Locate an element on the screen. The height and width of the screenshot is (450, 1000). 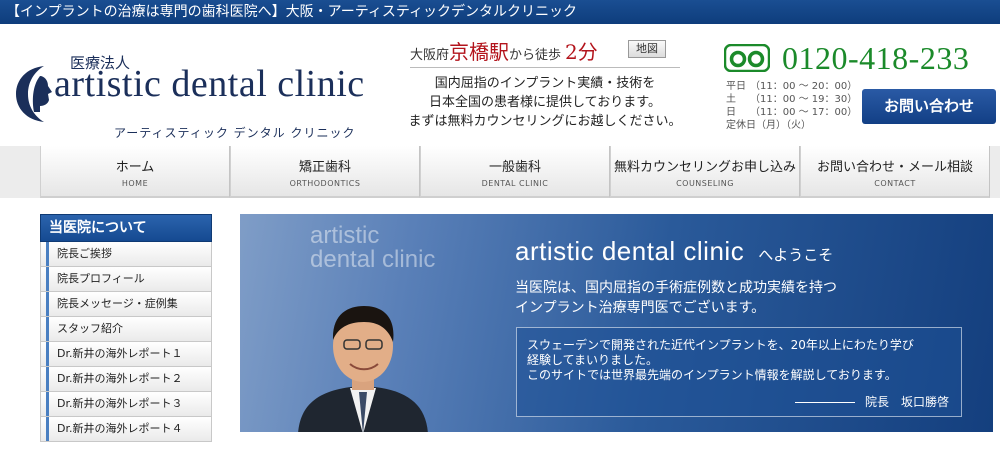
intro-line: 日本全国の患者様に提供しております。 is located at coordinates (545, 102).